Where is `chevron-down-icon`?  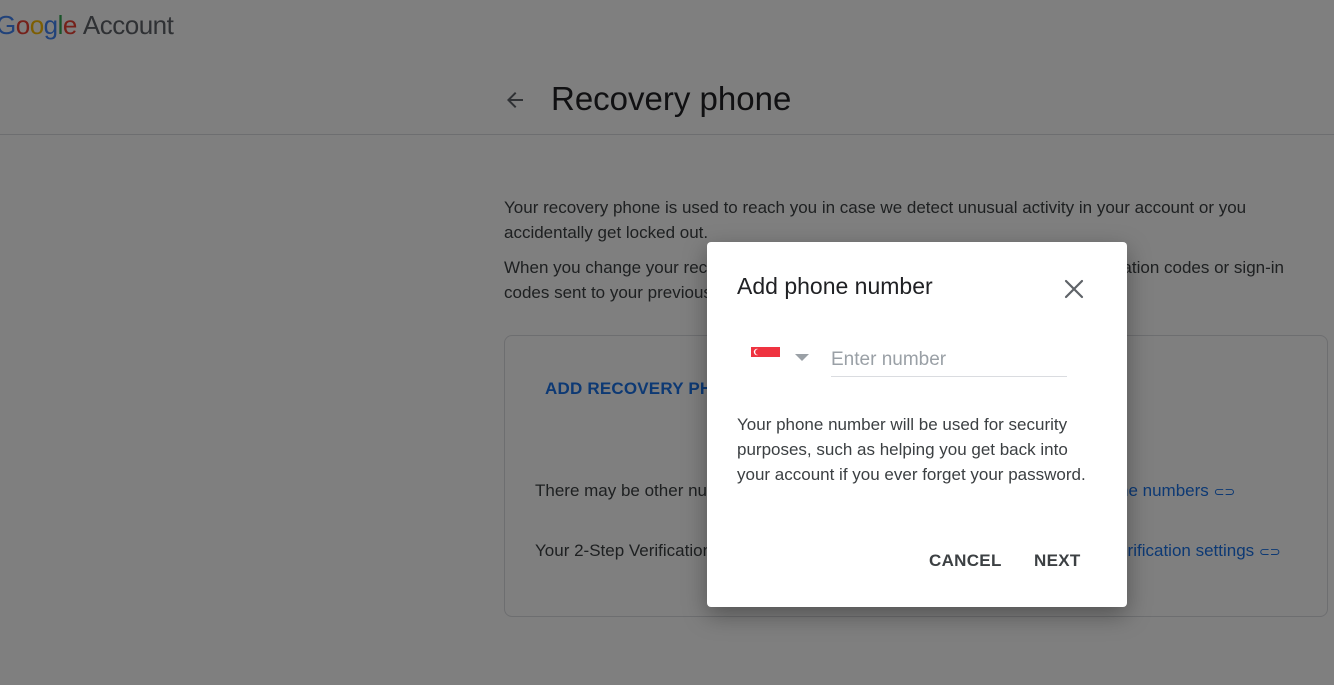
chevron-down-icon is located at coordinates (802, 357).